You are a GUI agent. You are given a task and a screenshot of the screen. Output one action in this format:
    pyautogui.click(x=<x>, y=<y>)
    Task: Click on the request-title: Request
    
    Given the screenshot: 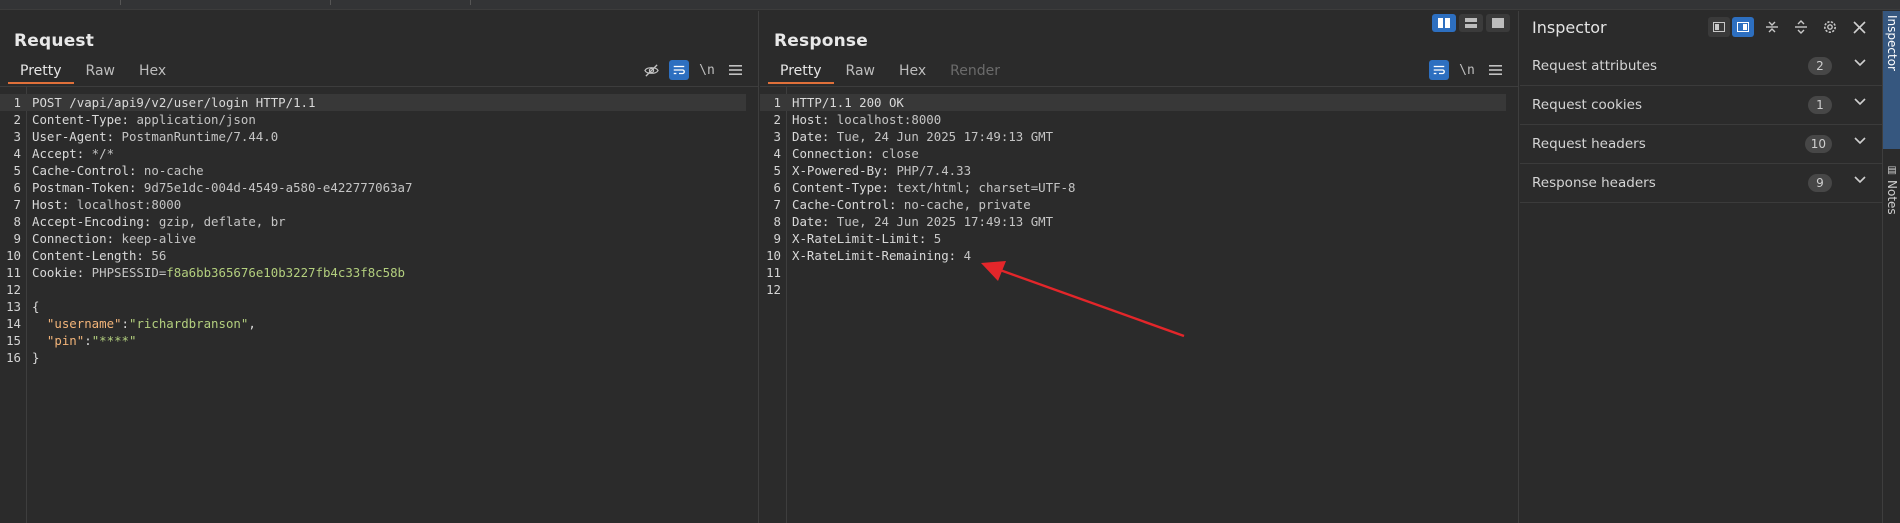 What is the action you would take?
    pyautogui.click(x=54, y=41)
    